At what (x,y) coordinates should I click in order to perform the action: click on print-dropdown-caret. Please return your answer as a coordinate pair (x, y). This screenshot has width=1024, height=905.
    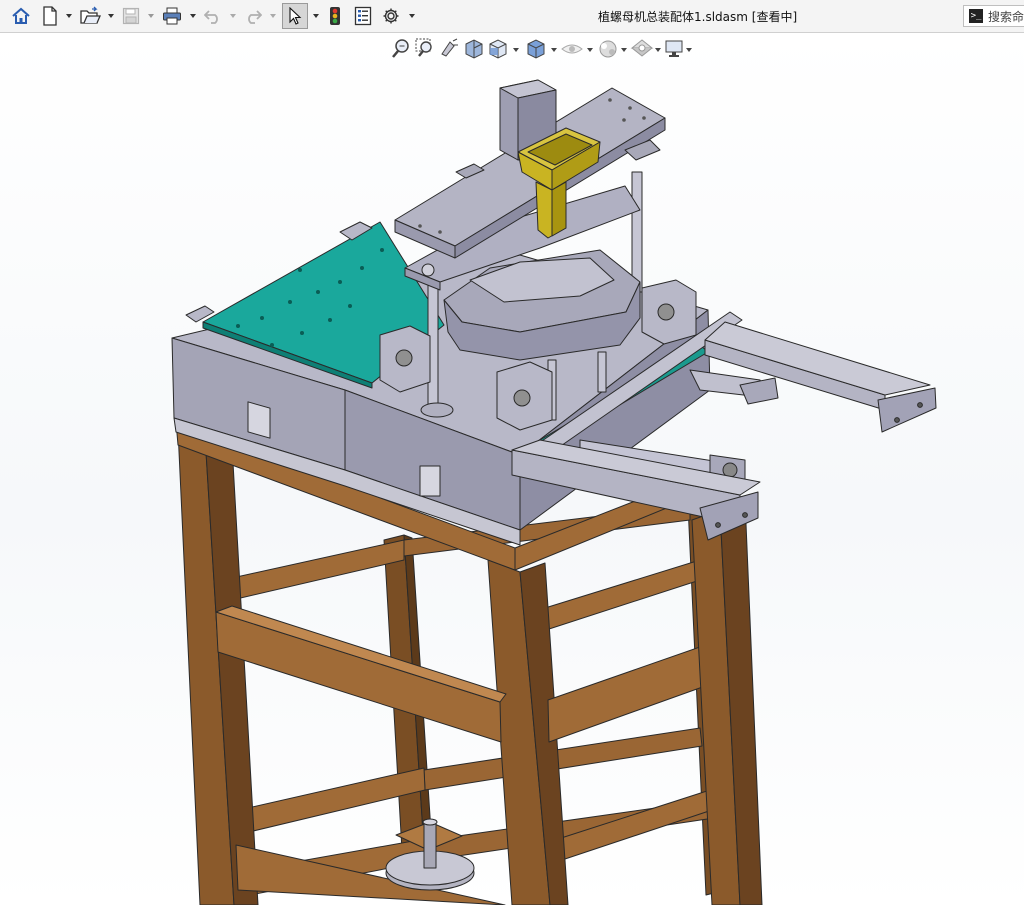
    Looking at the image, I should click on (193, 16).